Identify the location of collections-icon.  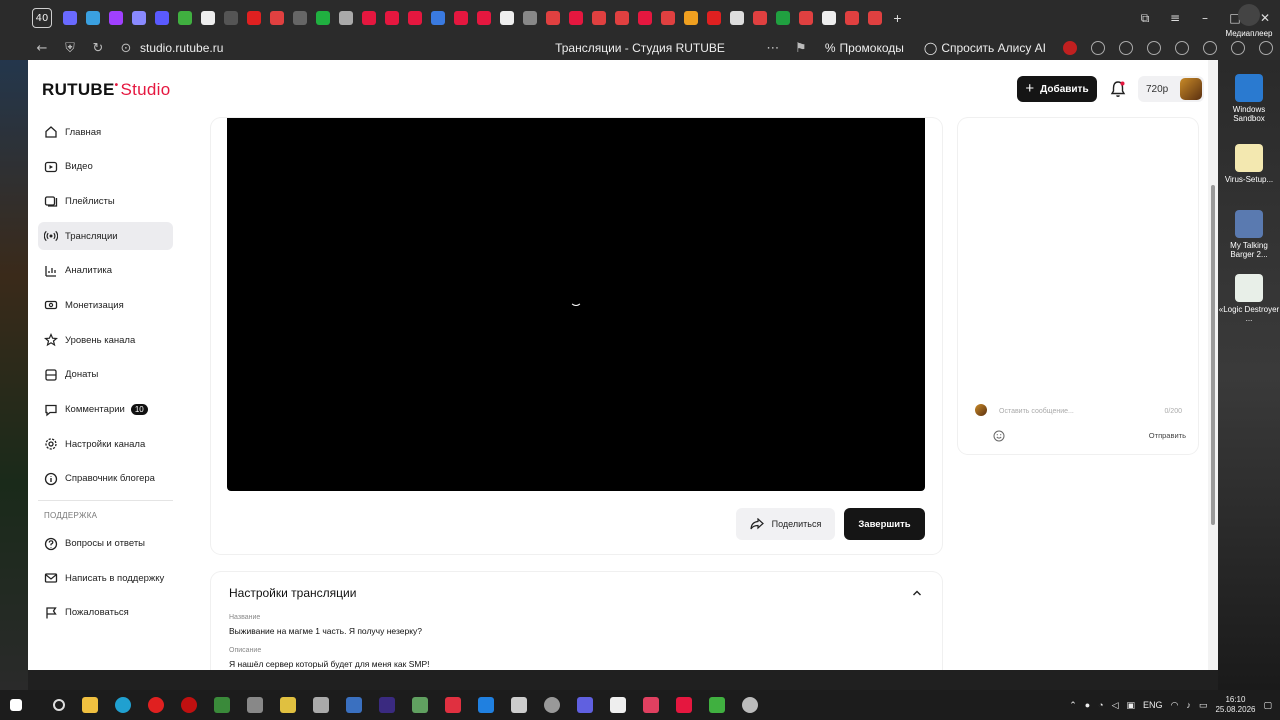
(1238, 48).